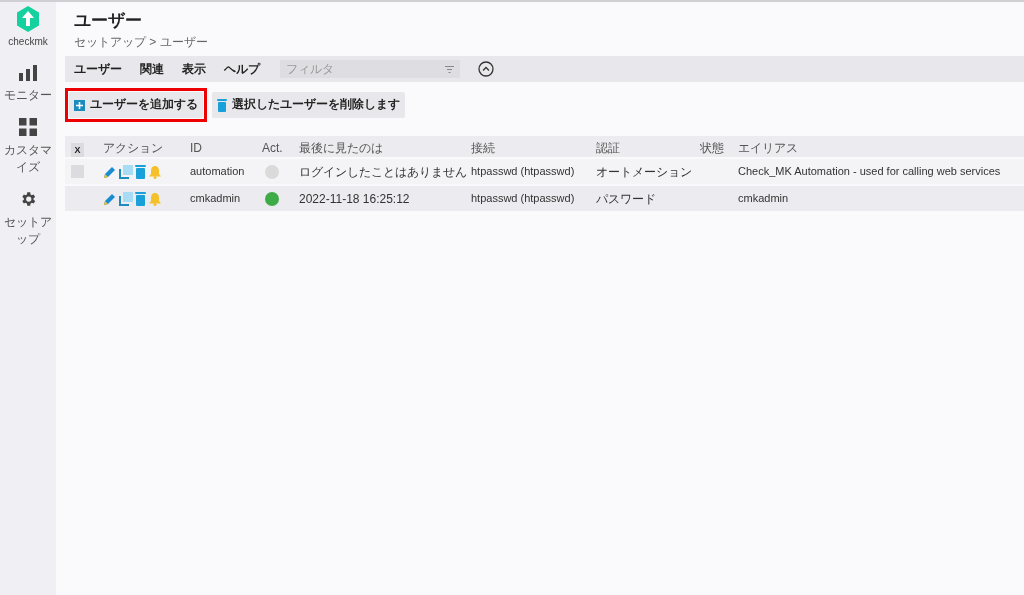 This screenshot has width=1024, height=595. What do you see at coordinates (370, 69) in the screenshot?
I see `filter-field: フィルタ` at bounding box center [370, 69].